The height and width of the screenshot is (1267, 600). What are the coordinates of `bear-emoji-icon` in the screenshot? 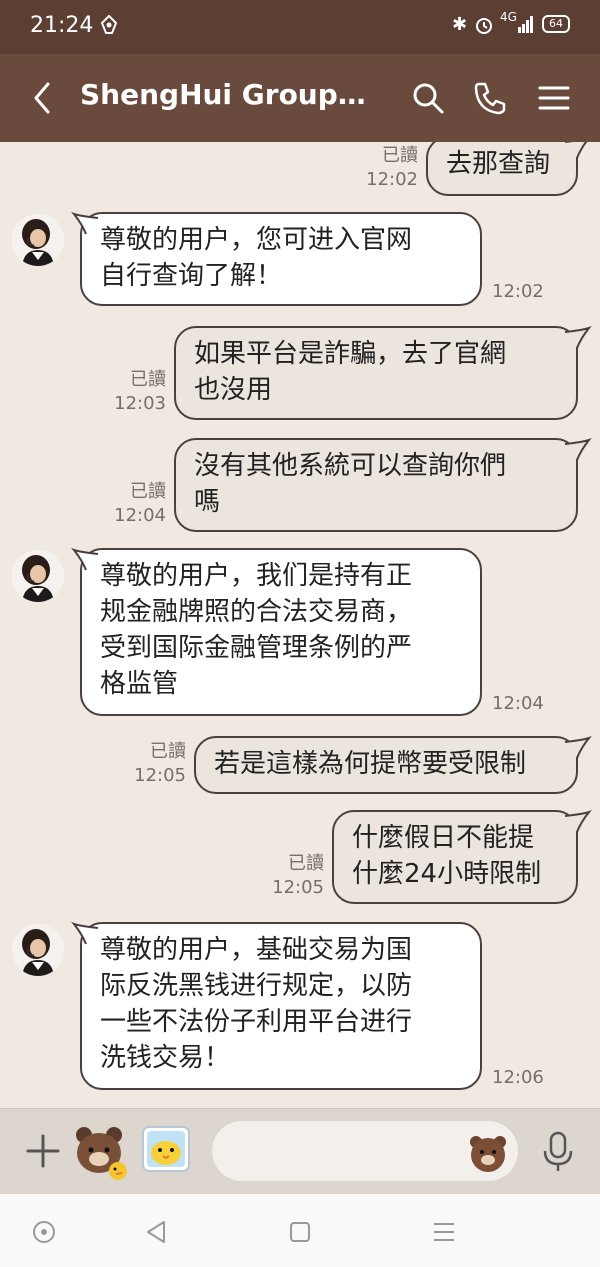 It's located at (488, 1153).